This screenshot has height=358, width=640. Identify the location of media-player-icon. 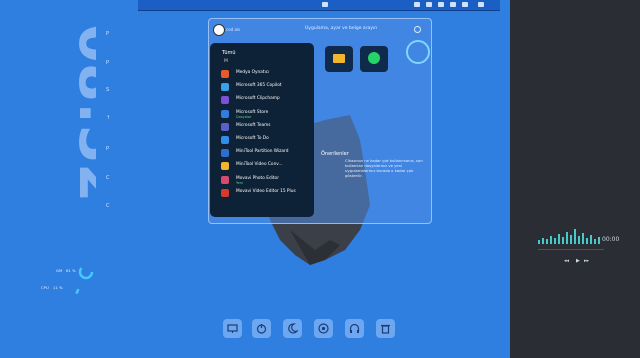
(225, 74).